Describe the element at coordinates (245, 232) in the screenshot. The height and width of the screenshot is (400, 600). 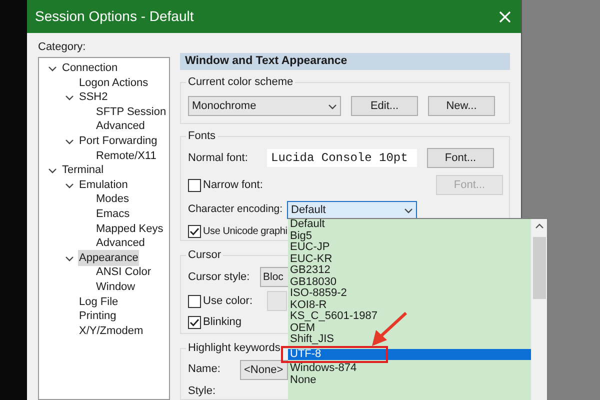
I see `checkbox-label: Use Unicode graphi` at that location.